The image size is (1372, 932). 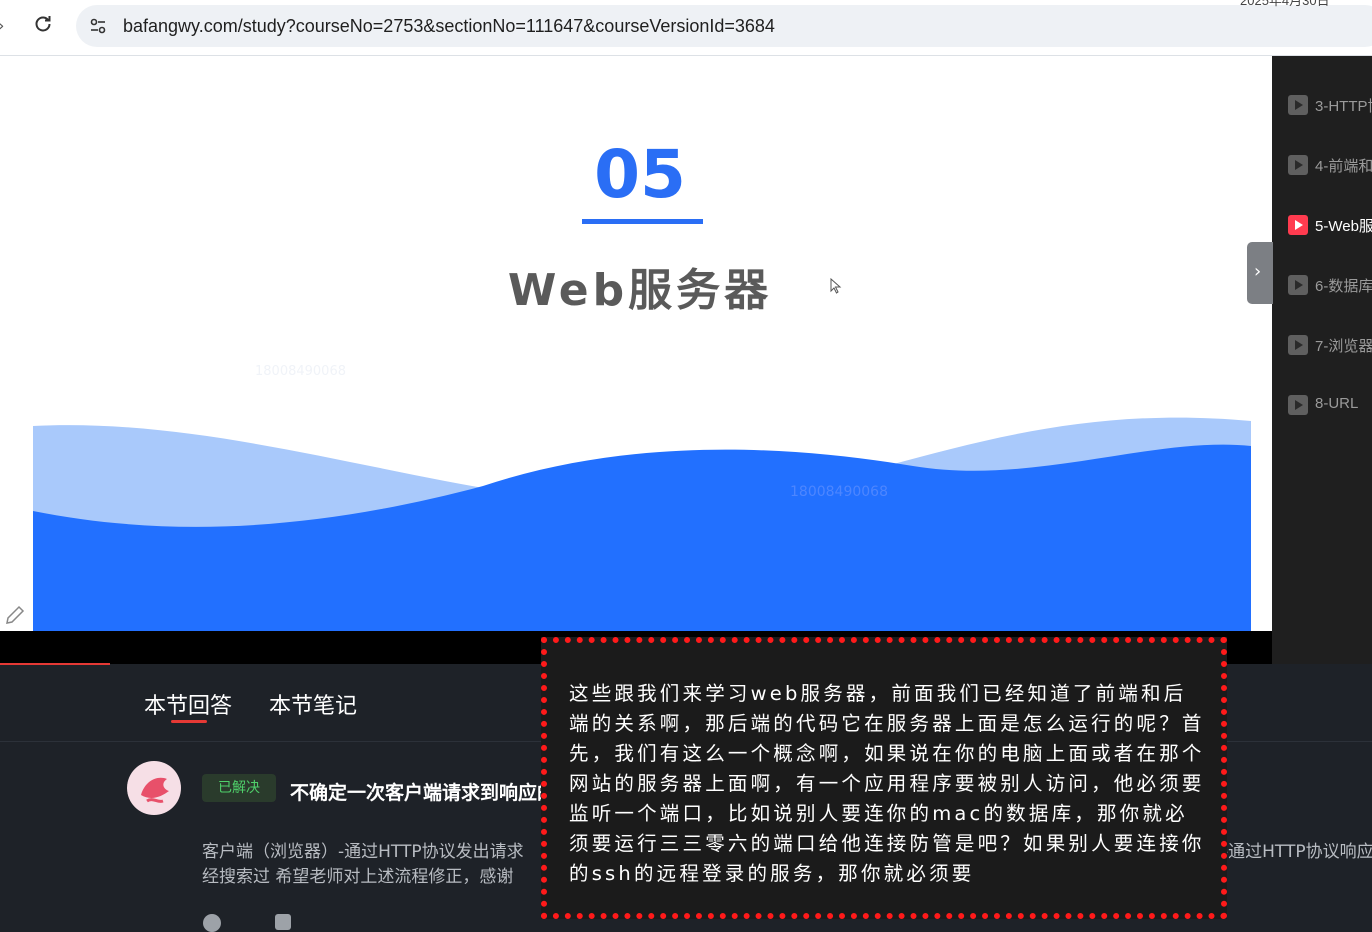 I want to click on playlist-item-label: 4-前端和, so click(x=1343, y=166).